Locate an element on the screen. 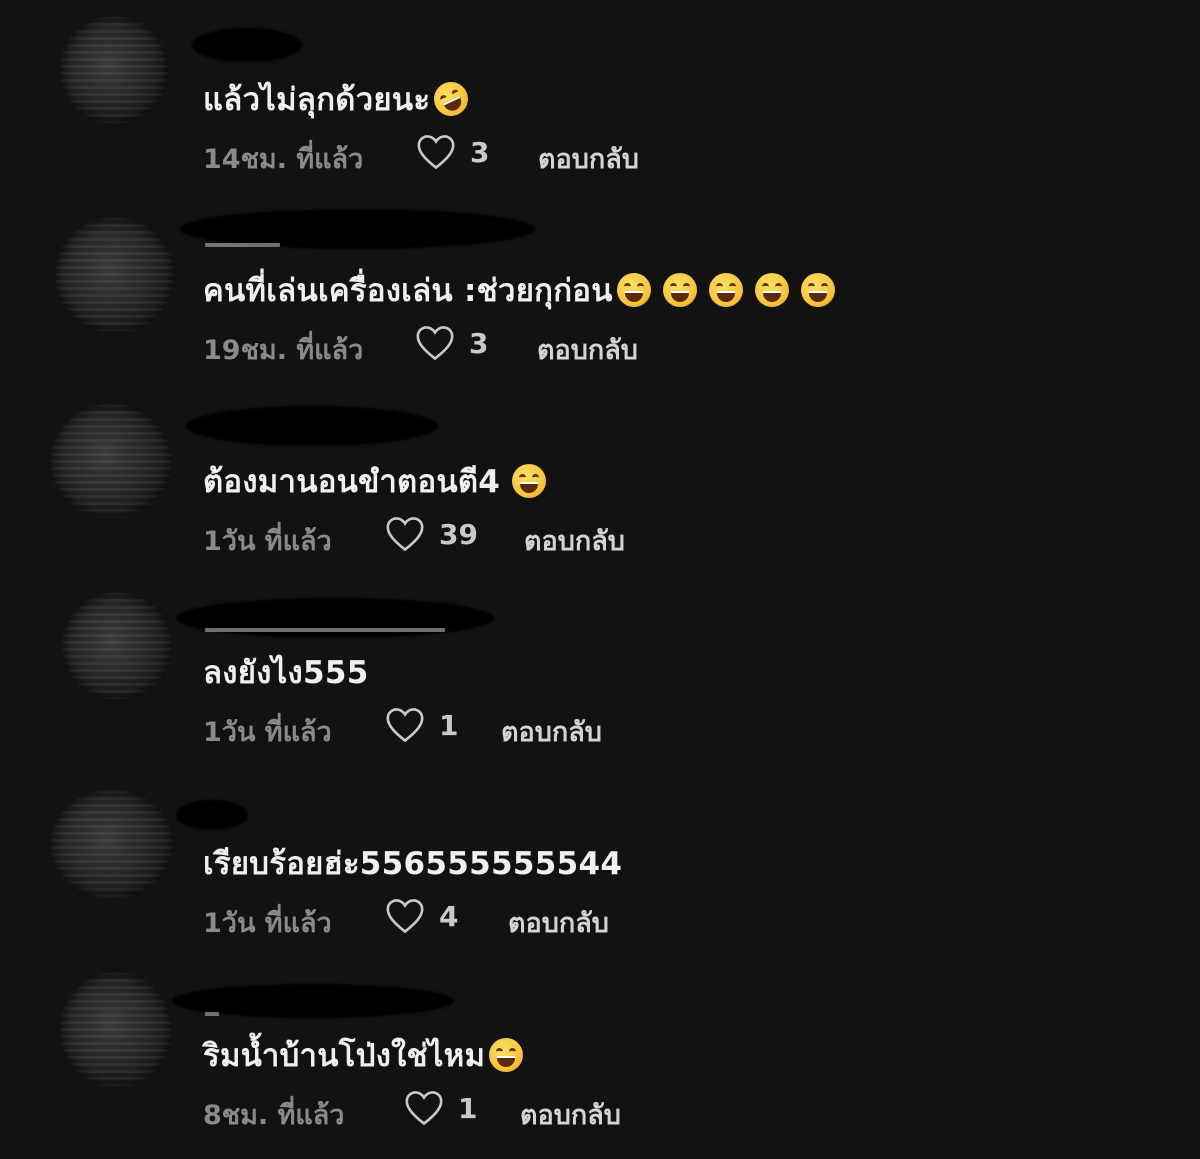 This screenshot has height=1159, width=1200. comment-text: แล้วไม่ลุกด้วยนะ is located at coordinates (338, 99).